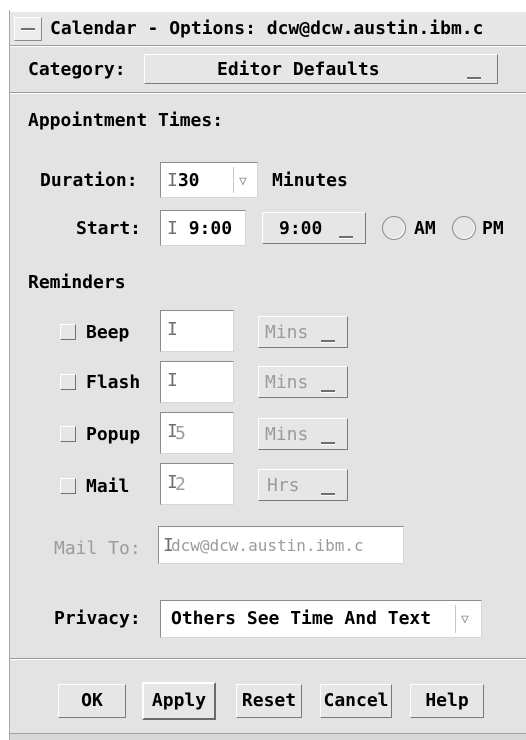 This screenshot has height=740, width=526. Describe the element at coordinates (267, 545) in the screenshot. I see `mail-to-value: dcw@dcw.austin.ibm.c` at that location.